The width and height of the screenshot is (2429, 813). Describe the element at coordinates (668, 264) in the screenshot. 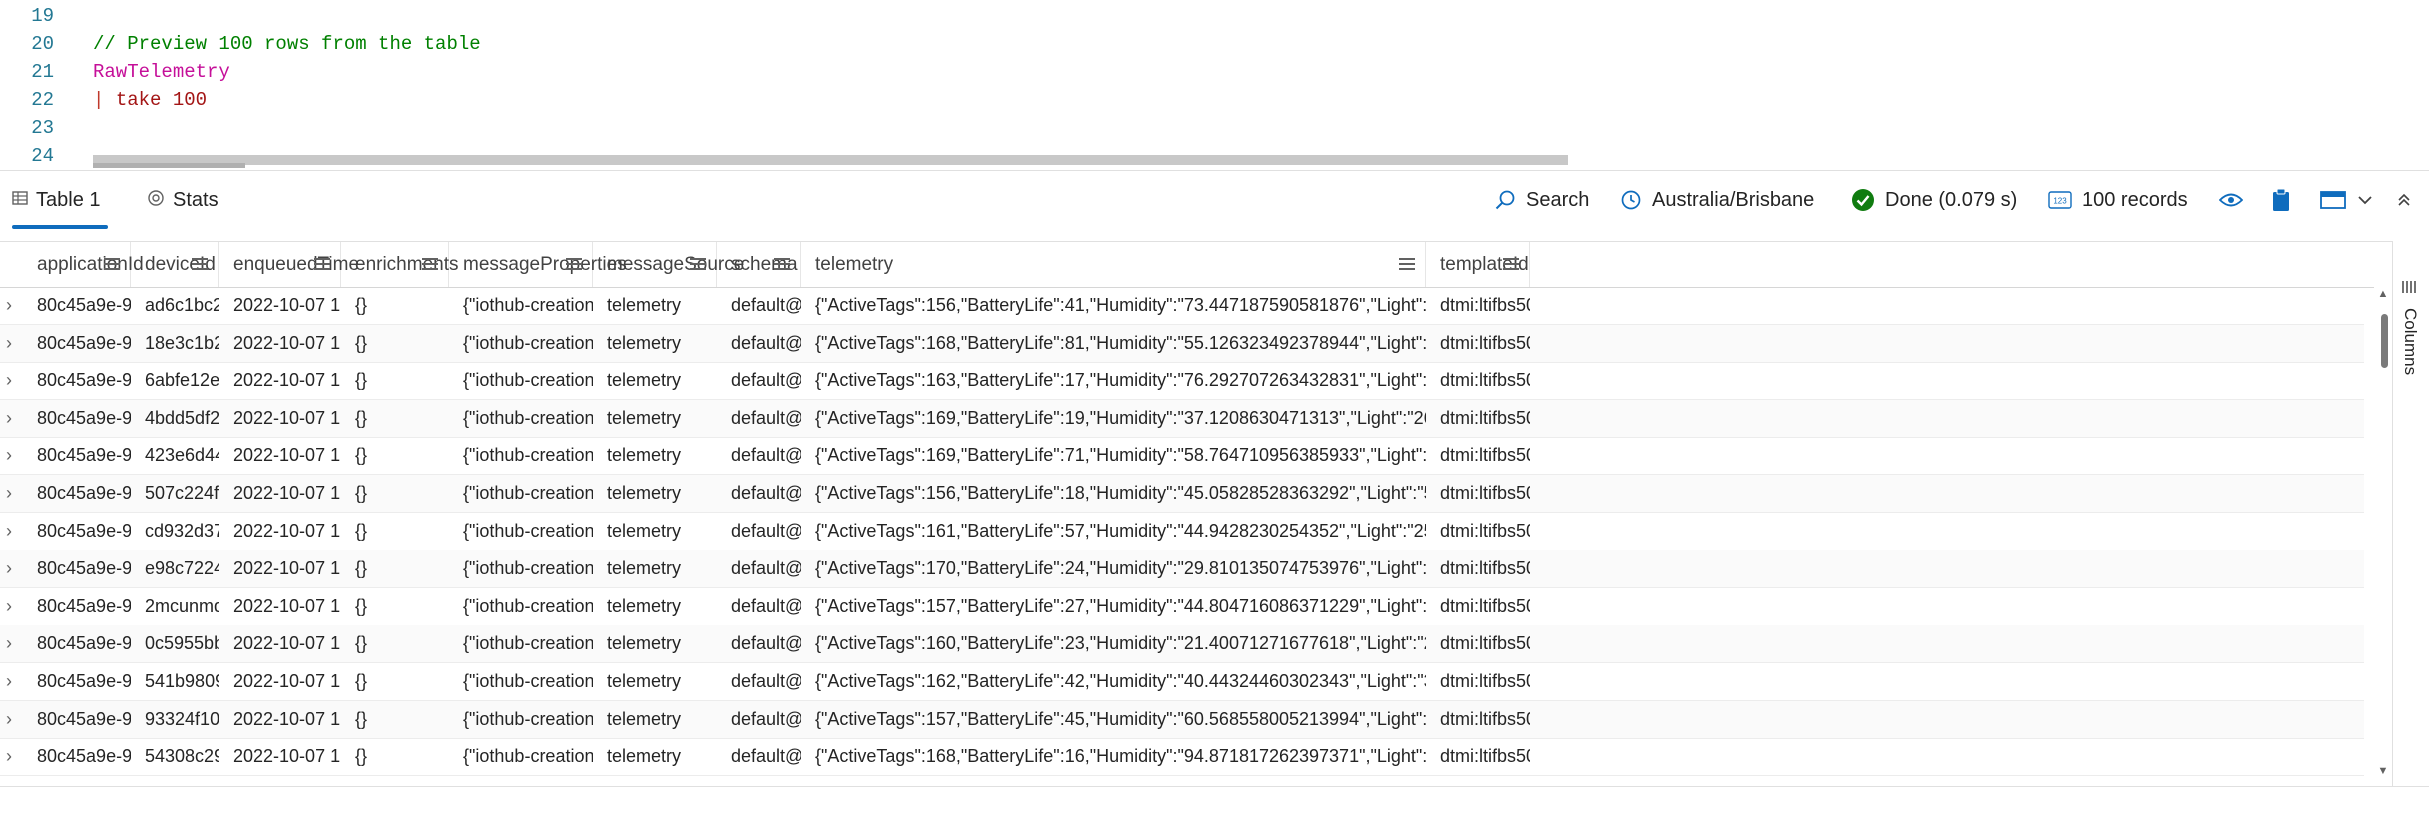

I see `column-header-messagesource: messageSource` at that location.